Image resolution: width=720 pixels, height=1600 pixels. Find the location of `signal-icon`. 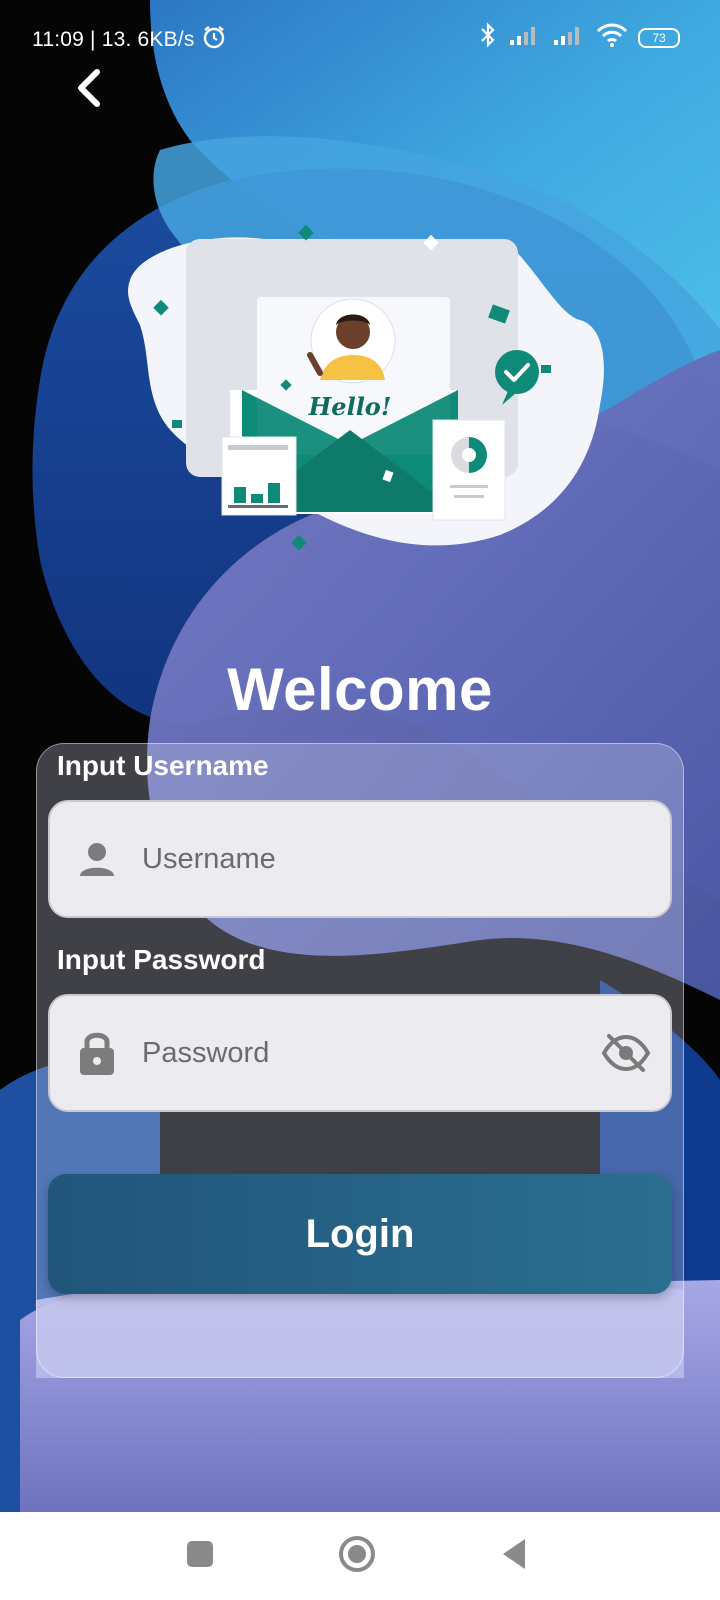

signal-icon is located at coordinates (525, 37).